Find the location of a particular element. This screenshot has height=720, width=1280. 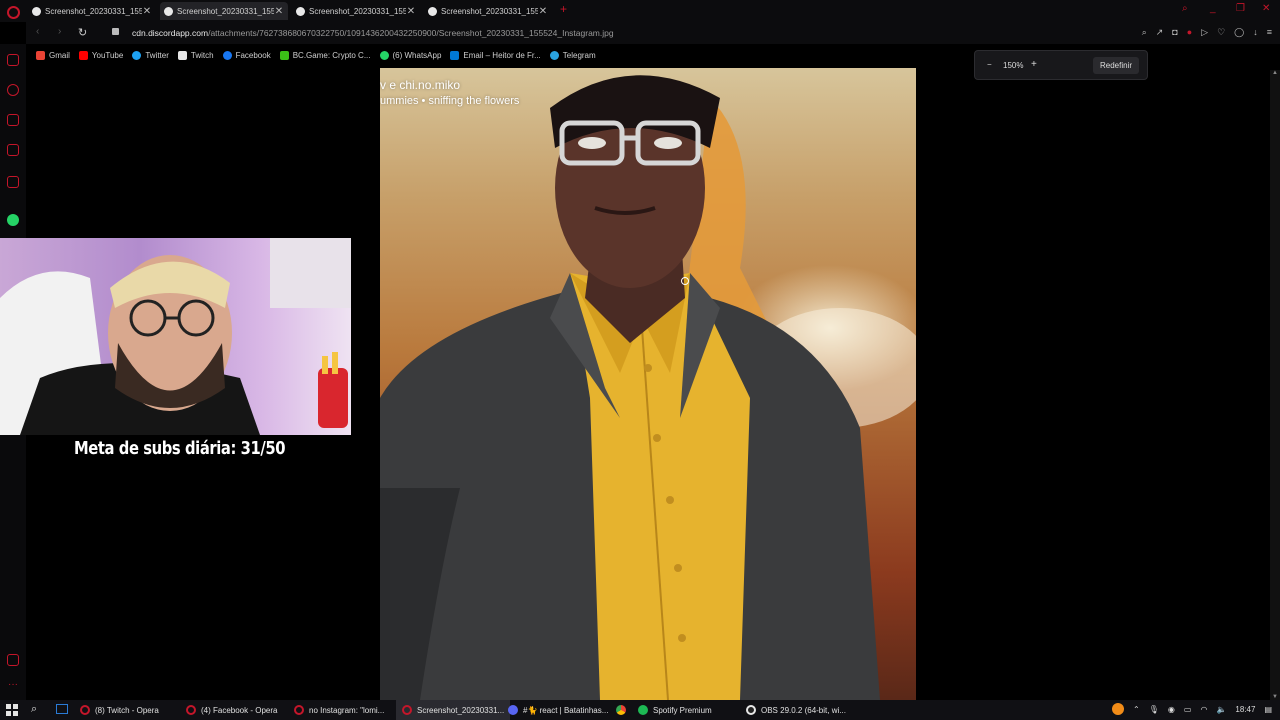

search-icon: ⌕ is located at coordinates (34, 709).